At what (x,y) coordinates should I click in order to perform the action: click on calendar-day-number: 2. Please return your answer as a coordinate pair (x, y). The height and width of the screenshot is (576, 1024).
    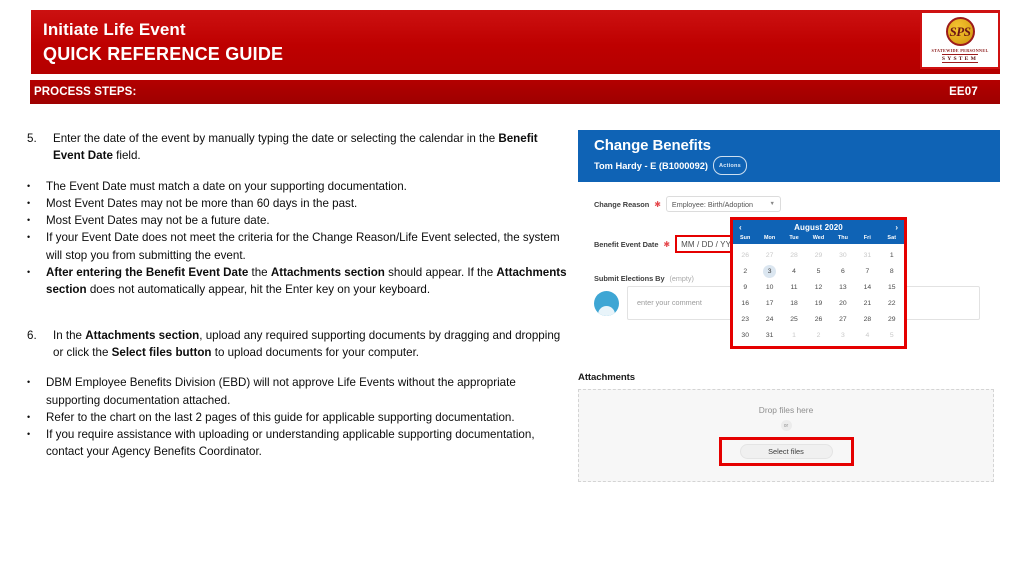
    Looking at the image, I should click on (818, 335).